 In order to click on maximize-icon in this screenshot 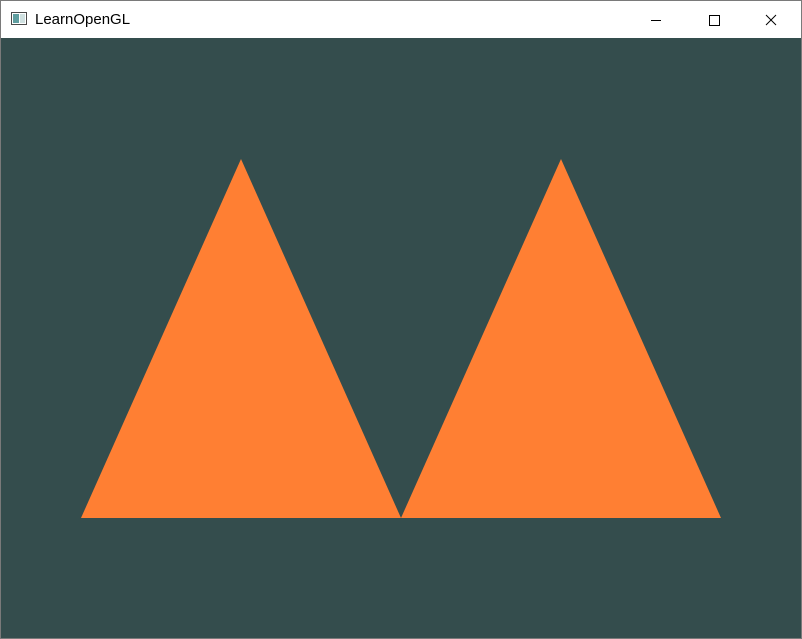, I will do `click(714, 20)`.